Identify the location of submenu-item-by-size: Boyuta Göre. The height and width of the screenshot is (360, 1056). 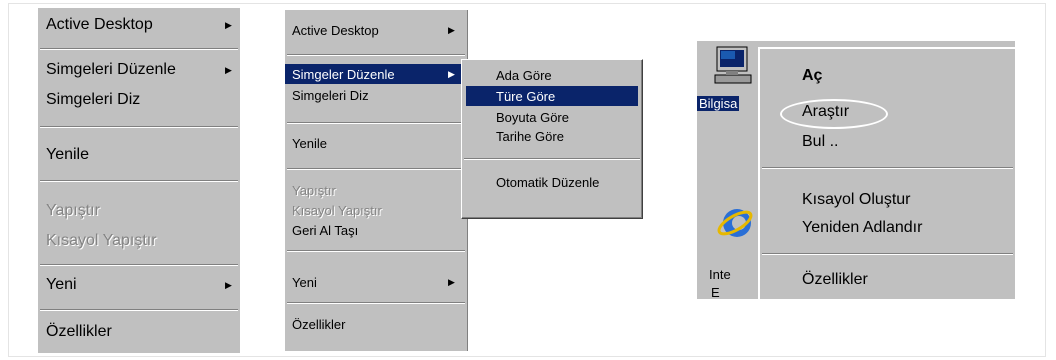
(552, 117).